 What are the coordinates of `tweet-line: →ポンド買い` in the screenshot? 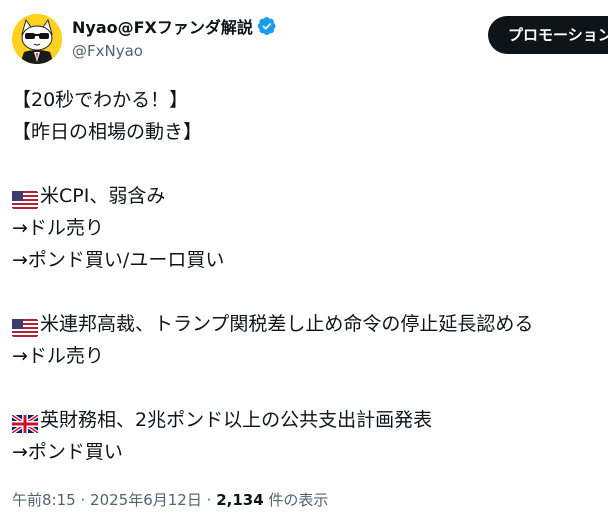 It's located at (67, 452).